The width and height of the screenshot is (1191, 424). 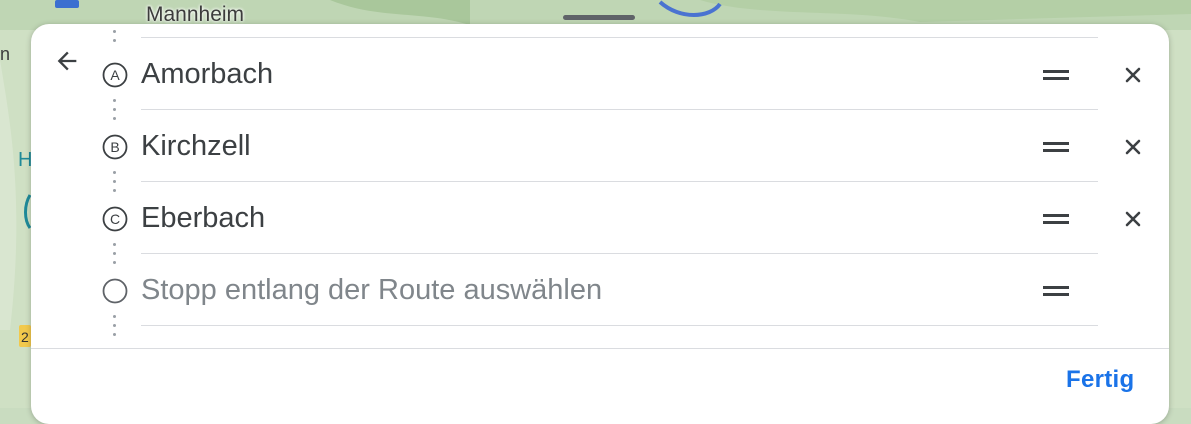 What do you see at coordinates (207, 74) in the screenshot?
I see `stop-name: Amorbach` at bounding box center [207, 74].